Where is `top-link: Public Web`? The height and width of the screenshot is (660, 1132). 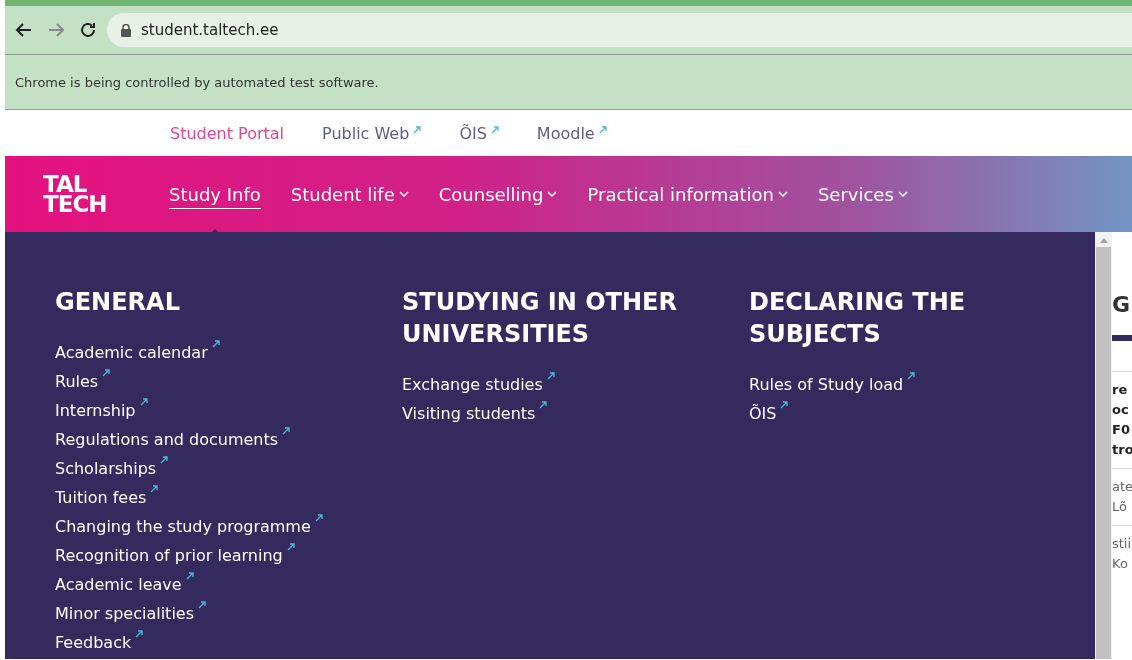 top-link: Public Web is located at coordinates (372, 133).